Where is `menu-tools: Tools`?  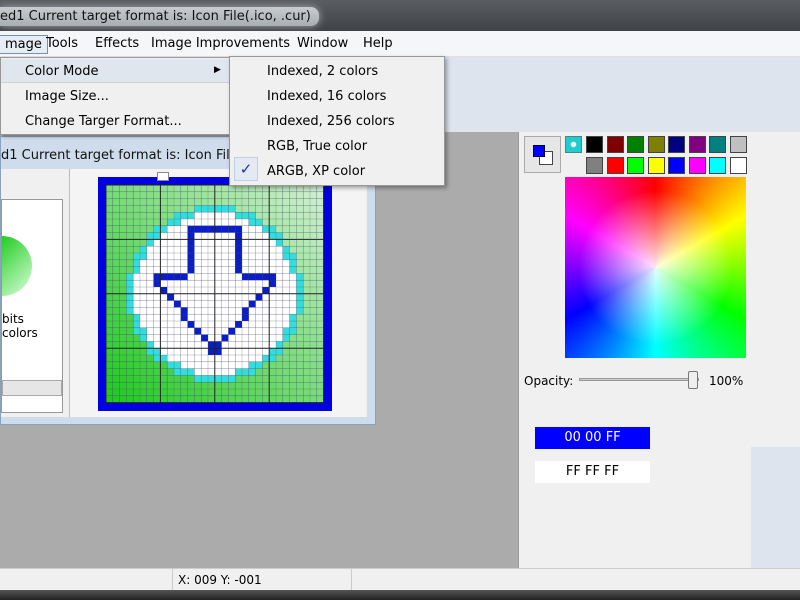
menu-tools: Tools is located at coordinates (62, 43).